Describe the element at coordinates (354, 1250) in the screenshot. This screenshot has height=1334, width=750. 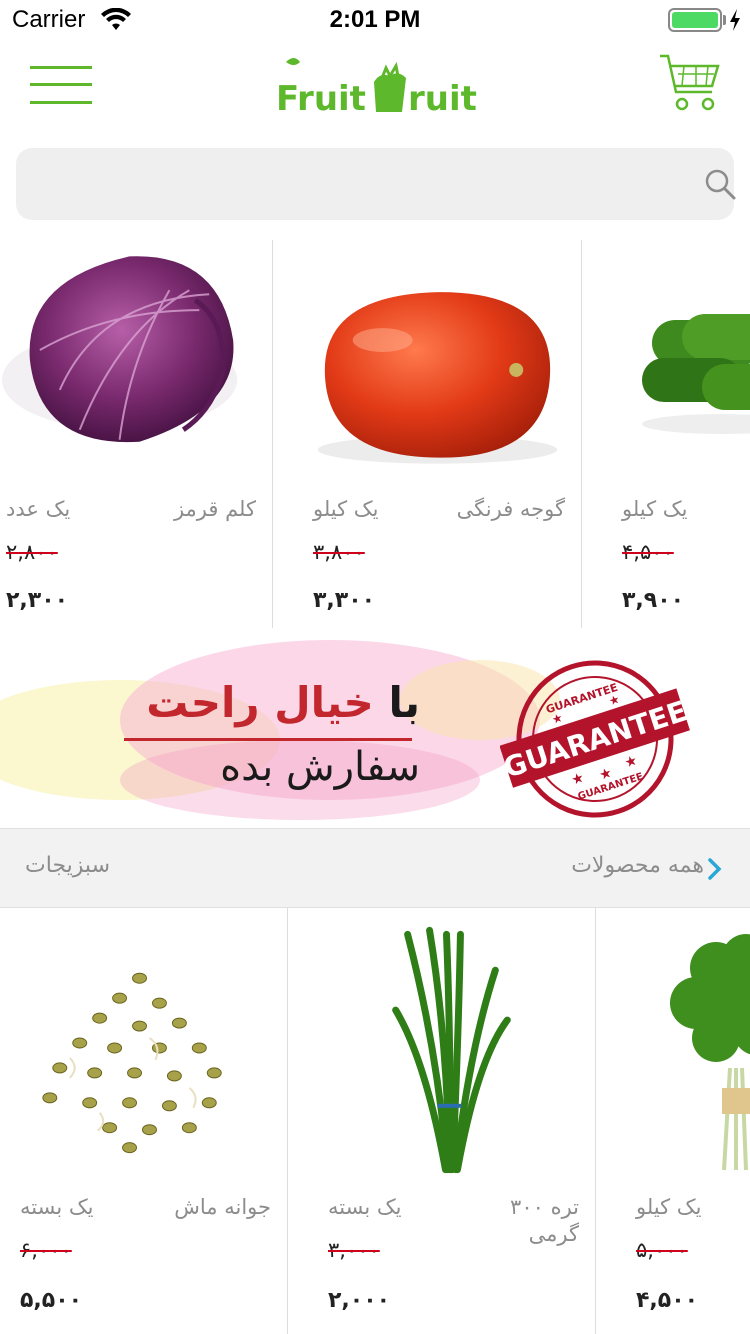
I see `product-old-price: ۳,۰۰۰` at that location.